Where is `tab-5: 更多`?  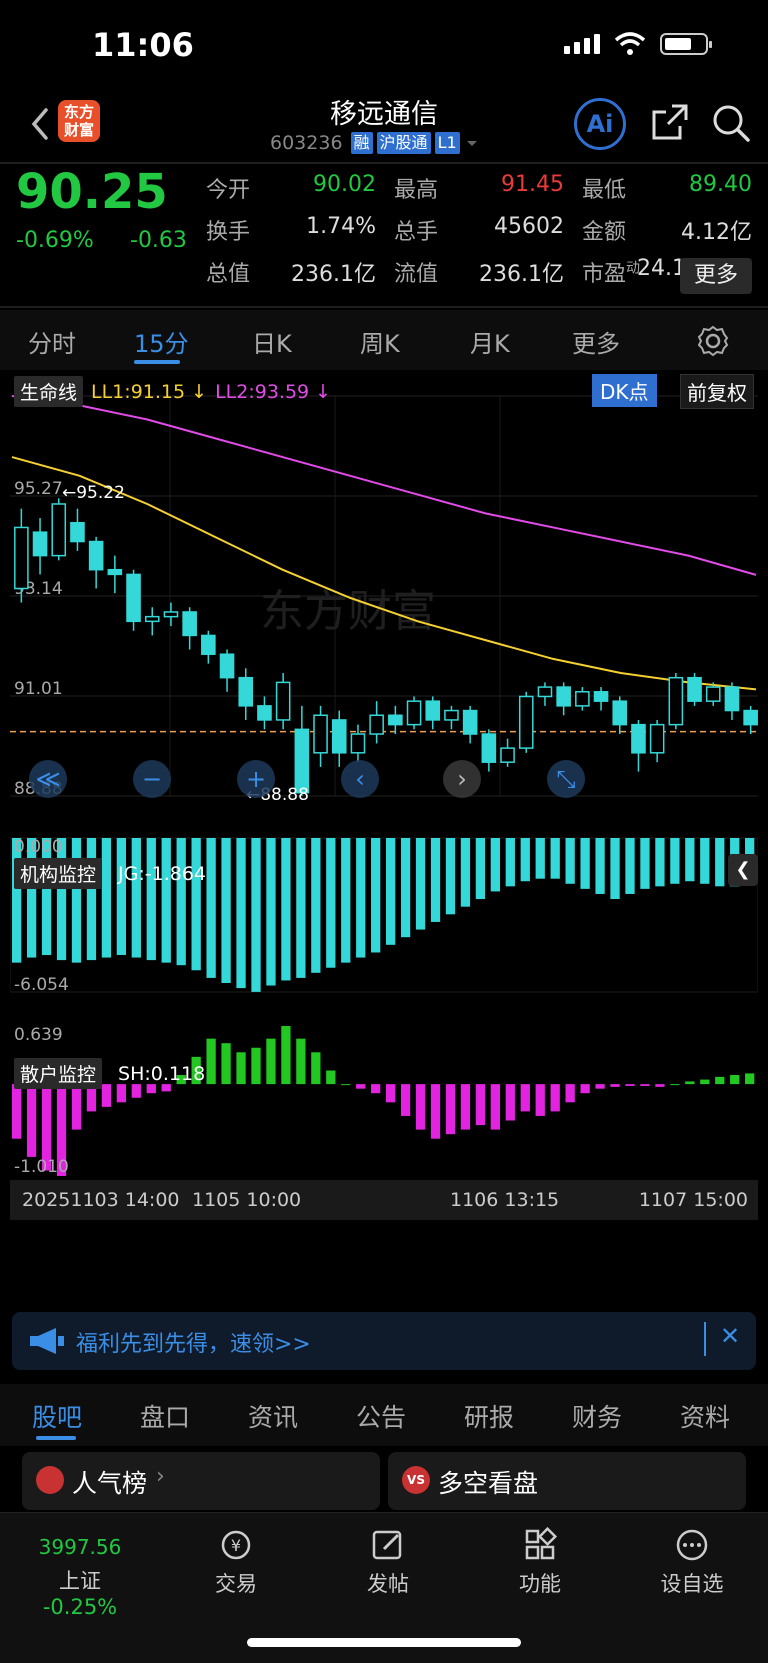
tab-5: 更多 is located at coordinates (596, 341).